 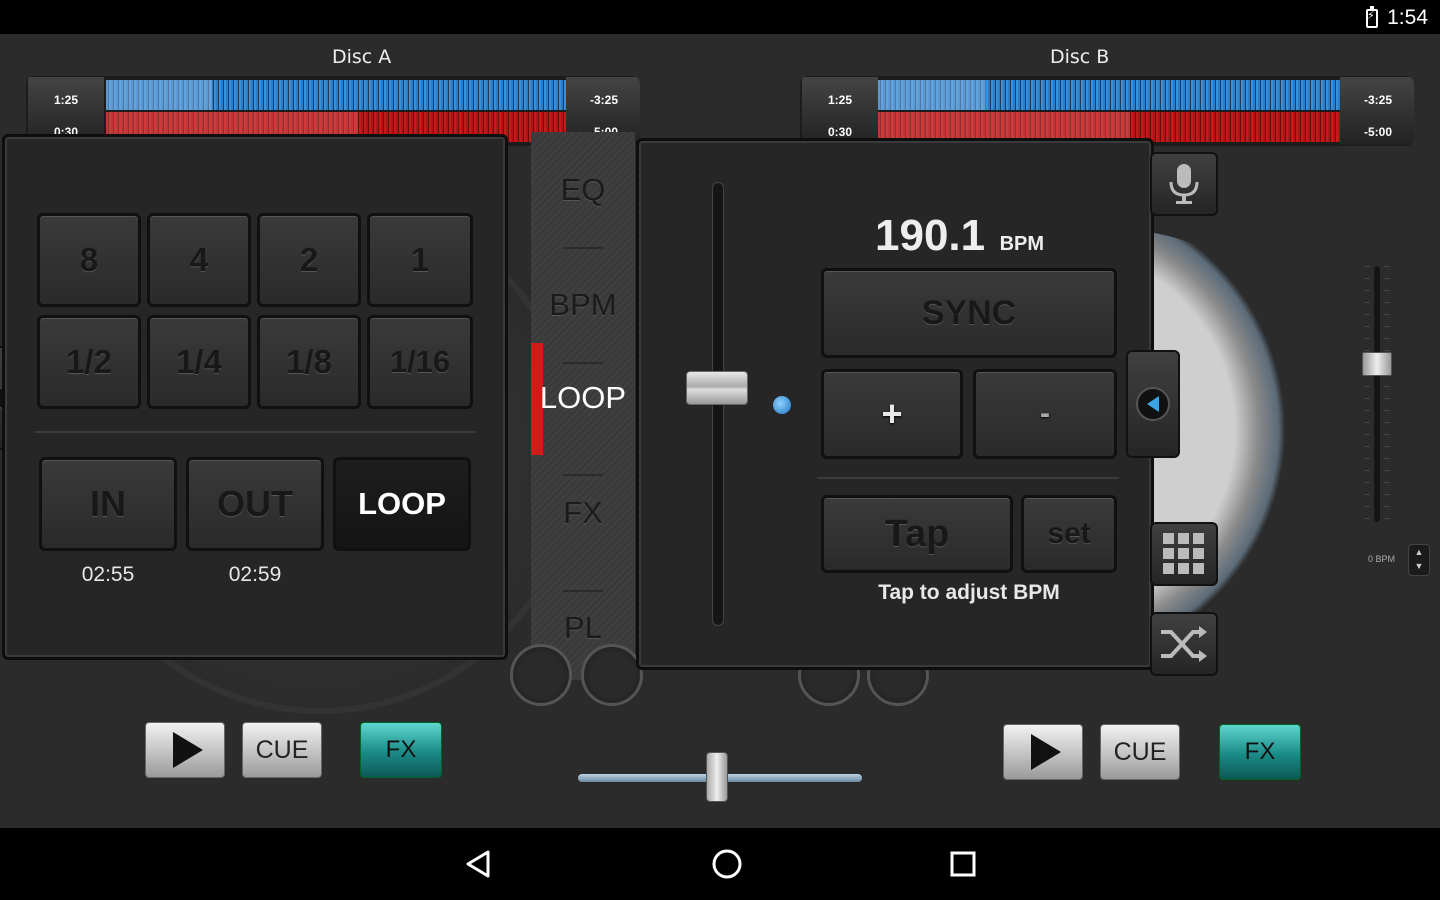 What do you see at coordinates (108, 574) in the screenshot?
I see `loop-in-time: 02:55` at bounding box center [108, 574].